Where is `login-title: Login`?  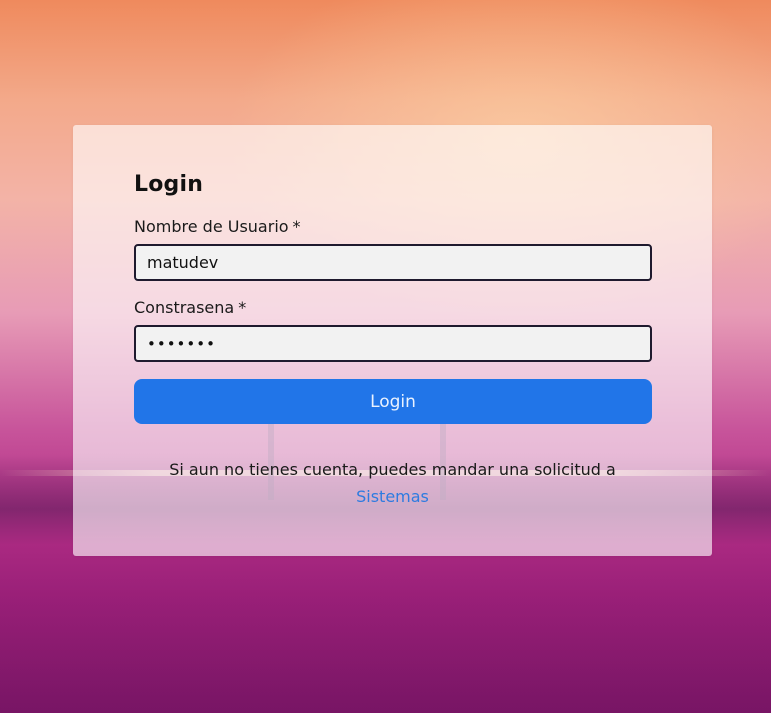 login-title: Login is located at coordinates (169, 184).